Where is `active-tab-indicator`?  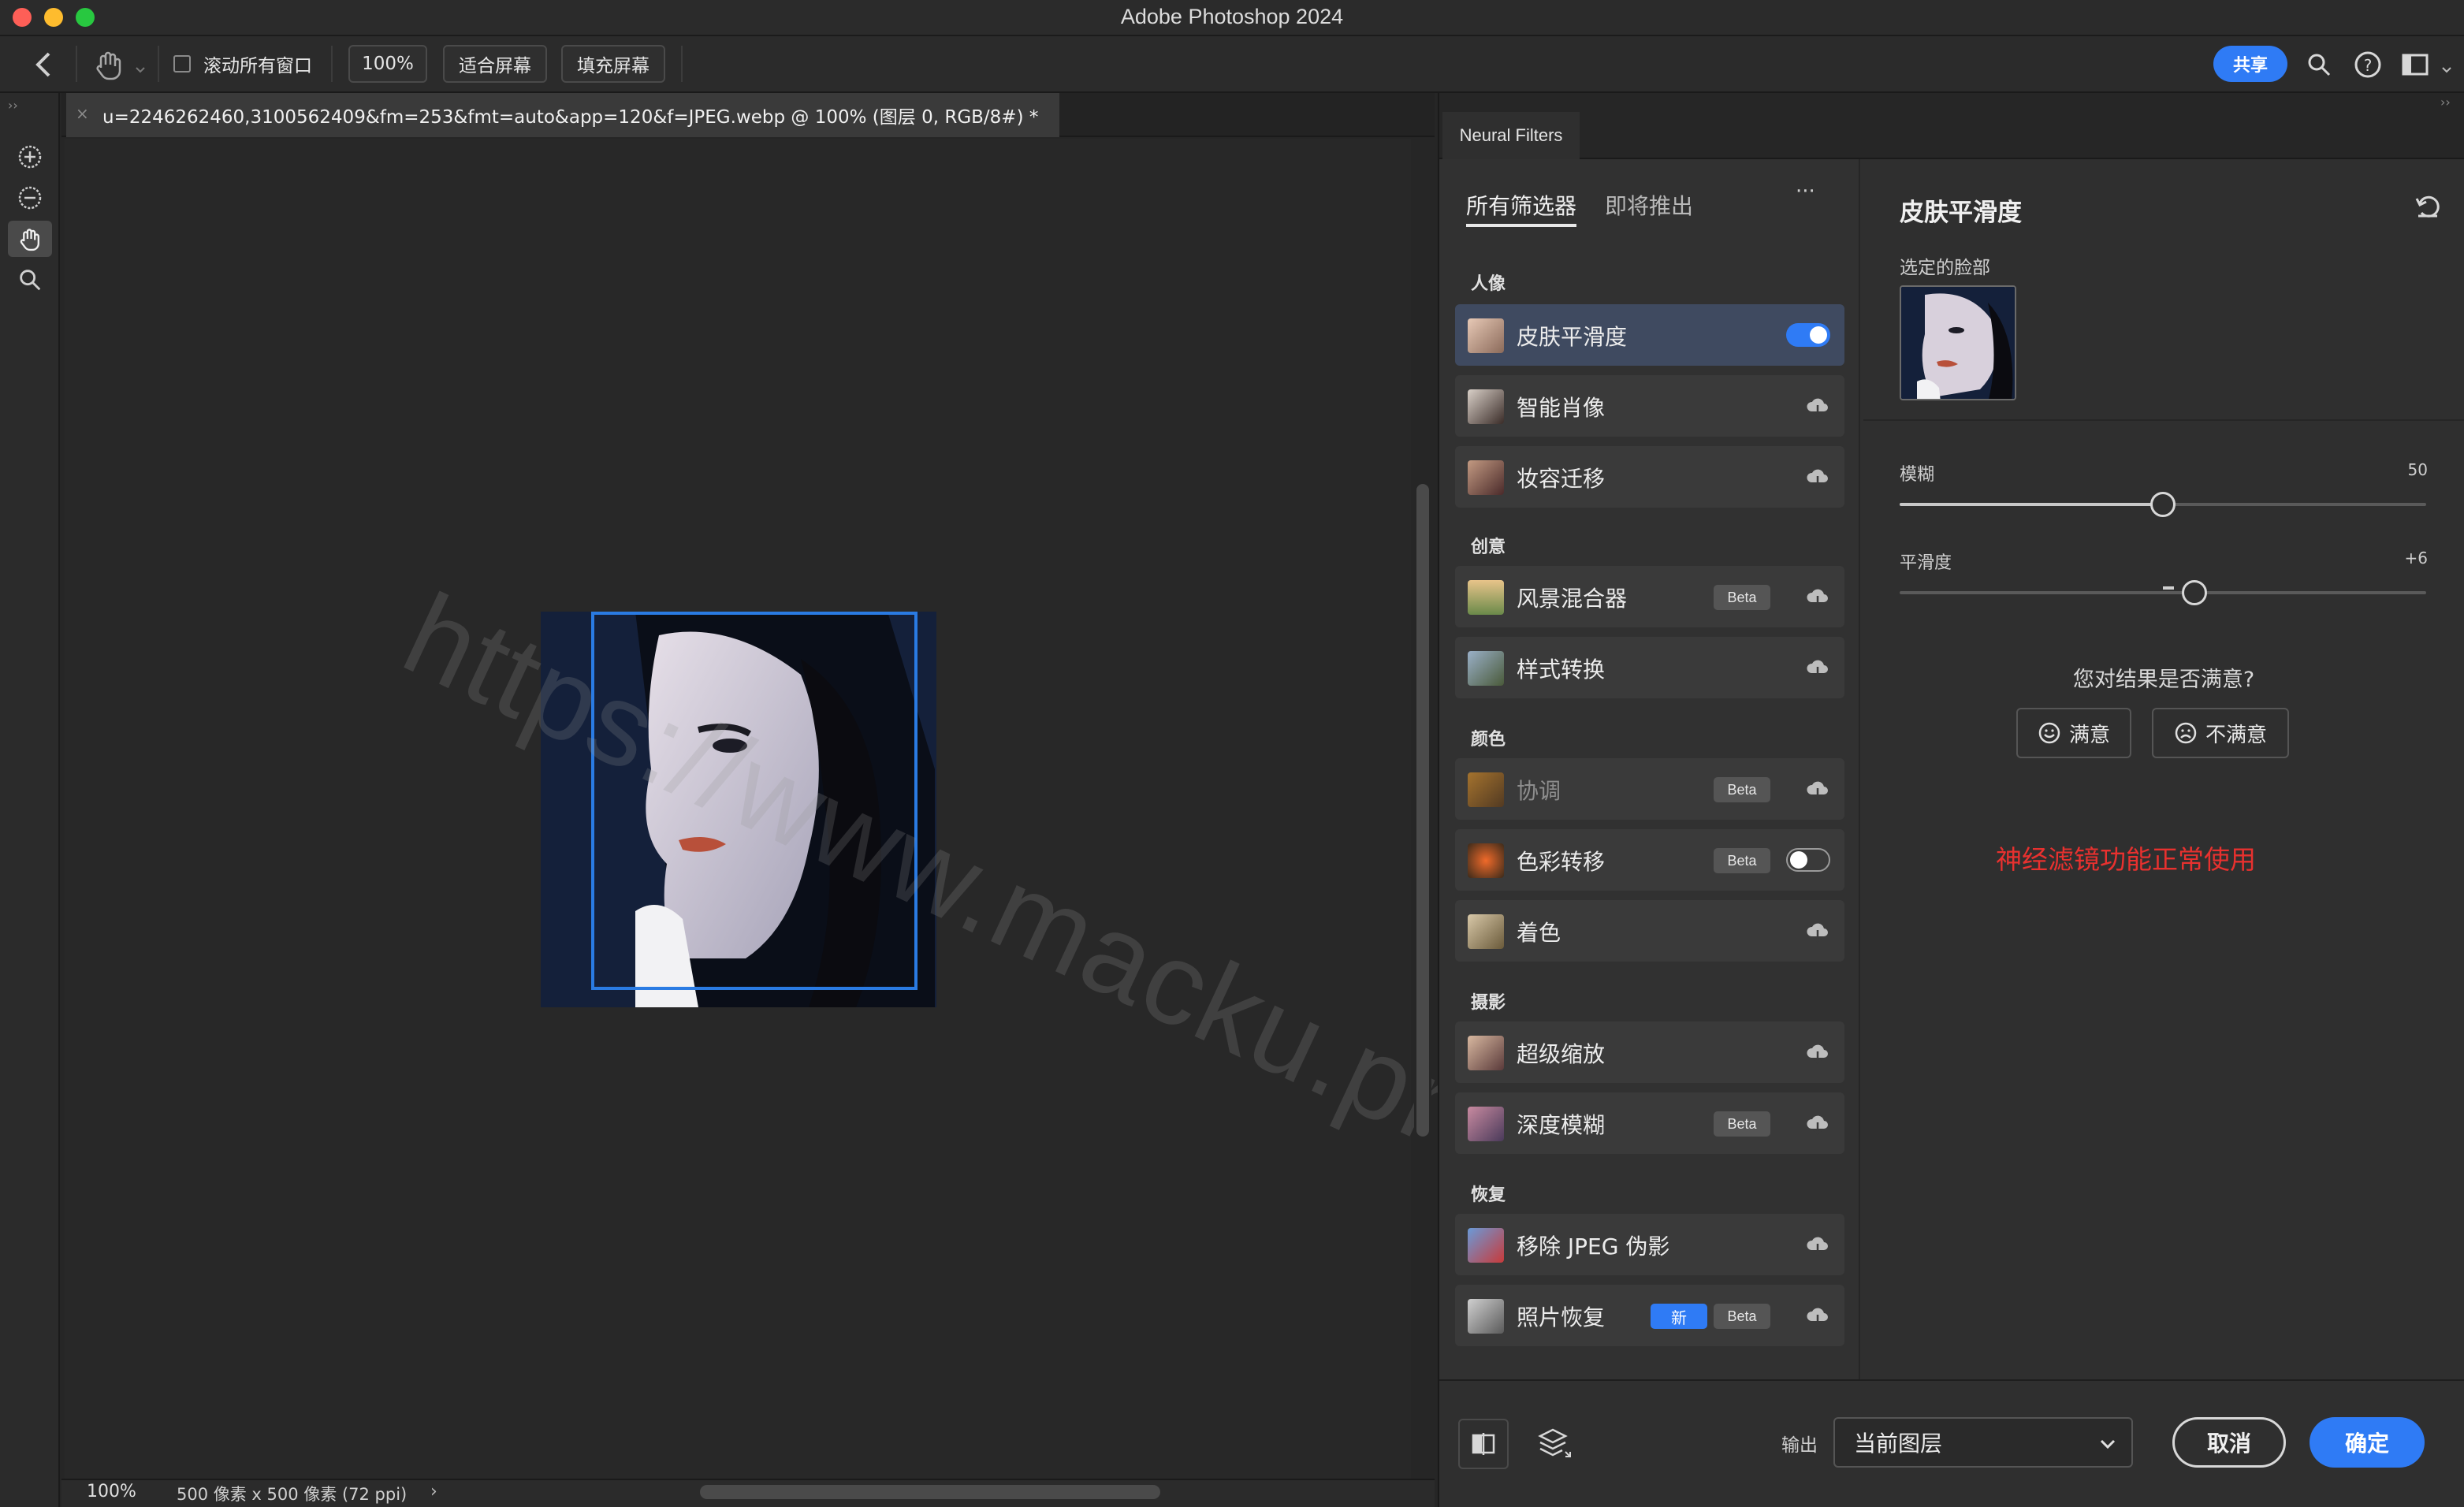
active-tab-indicator is located at coordinates (1521, 225).